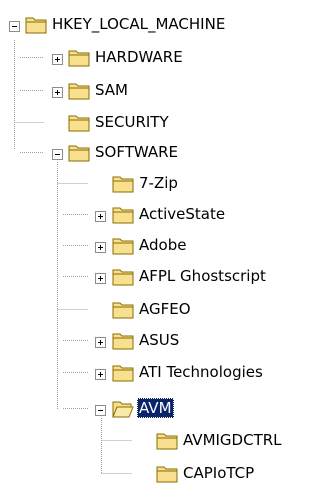 This screenshot has height=487, width=323. What do you see at coordinates (201, 372) in the screenshot?
I see `tree-node-label: ATI Technologies` at bounding box center [201, 372].